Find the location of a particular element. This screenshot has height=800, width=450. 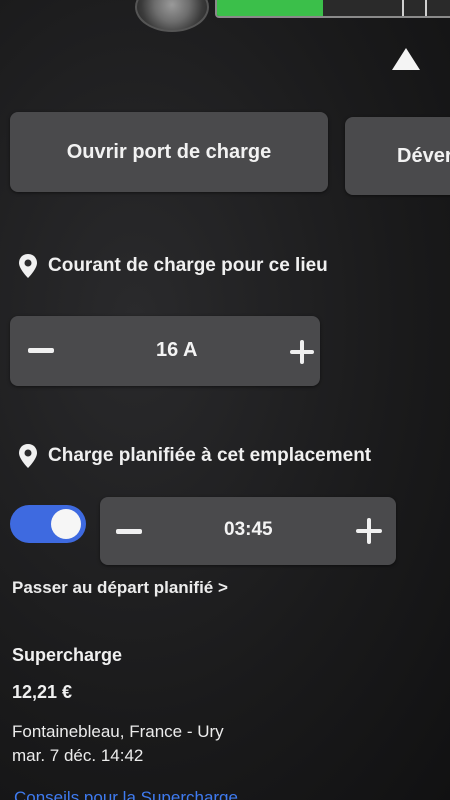

vehicle-status-strip is located at coordinates (225, 16).